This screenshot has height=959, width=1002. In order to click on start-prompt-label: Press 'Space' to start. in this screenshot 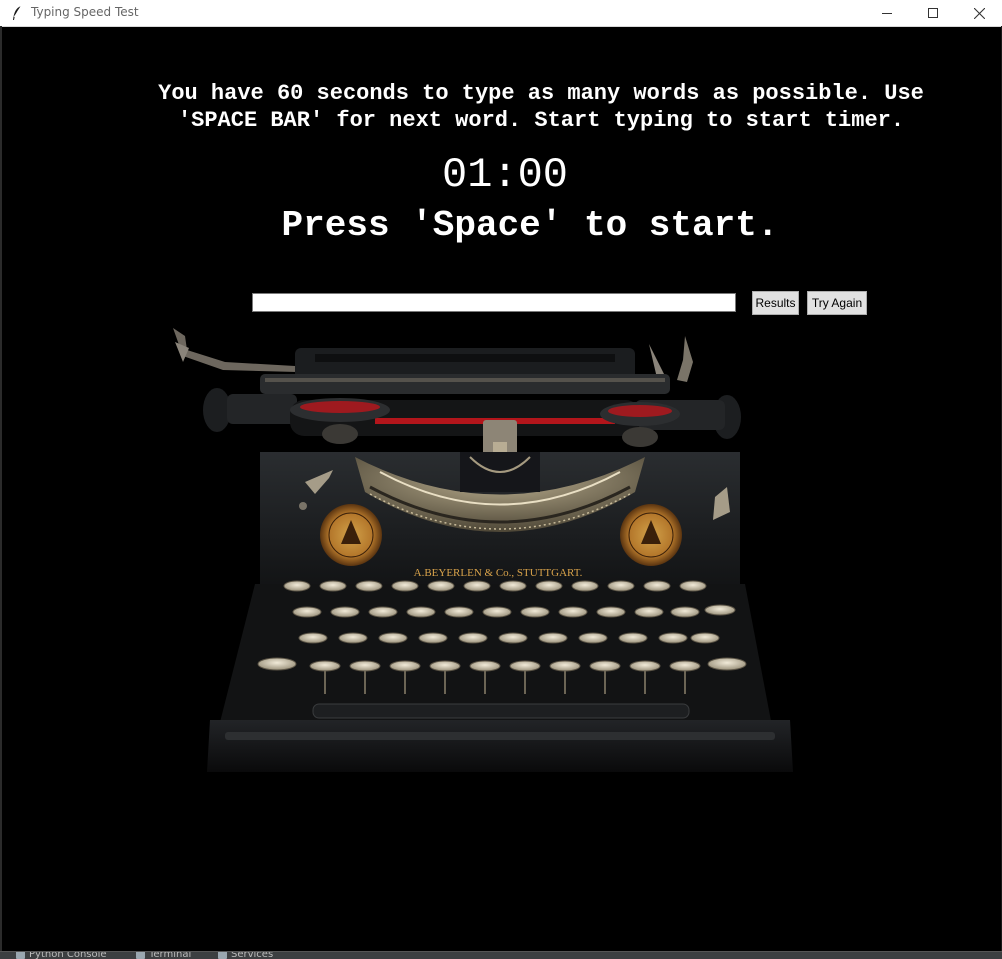, I will do `click(530, 225)`.